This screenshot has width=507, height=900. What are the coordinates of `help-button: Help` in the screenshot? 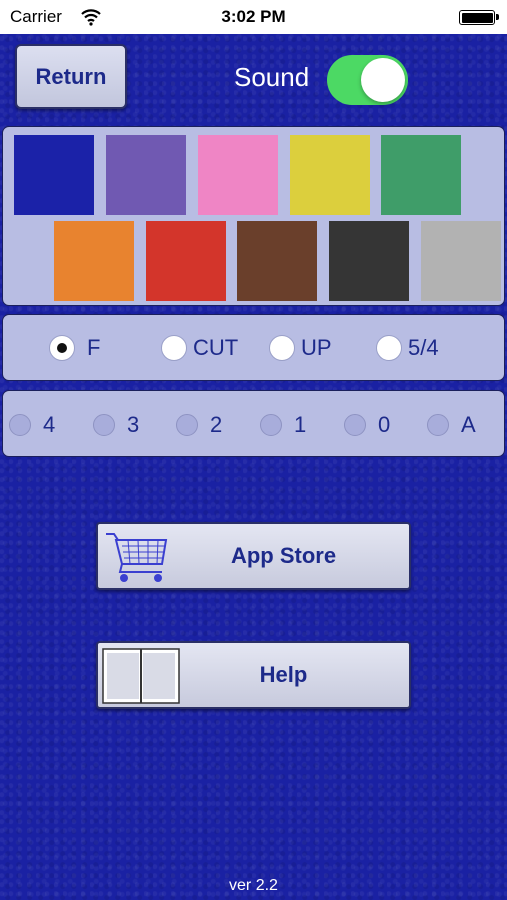 It's located at (253, 675).